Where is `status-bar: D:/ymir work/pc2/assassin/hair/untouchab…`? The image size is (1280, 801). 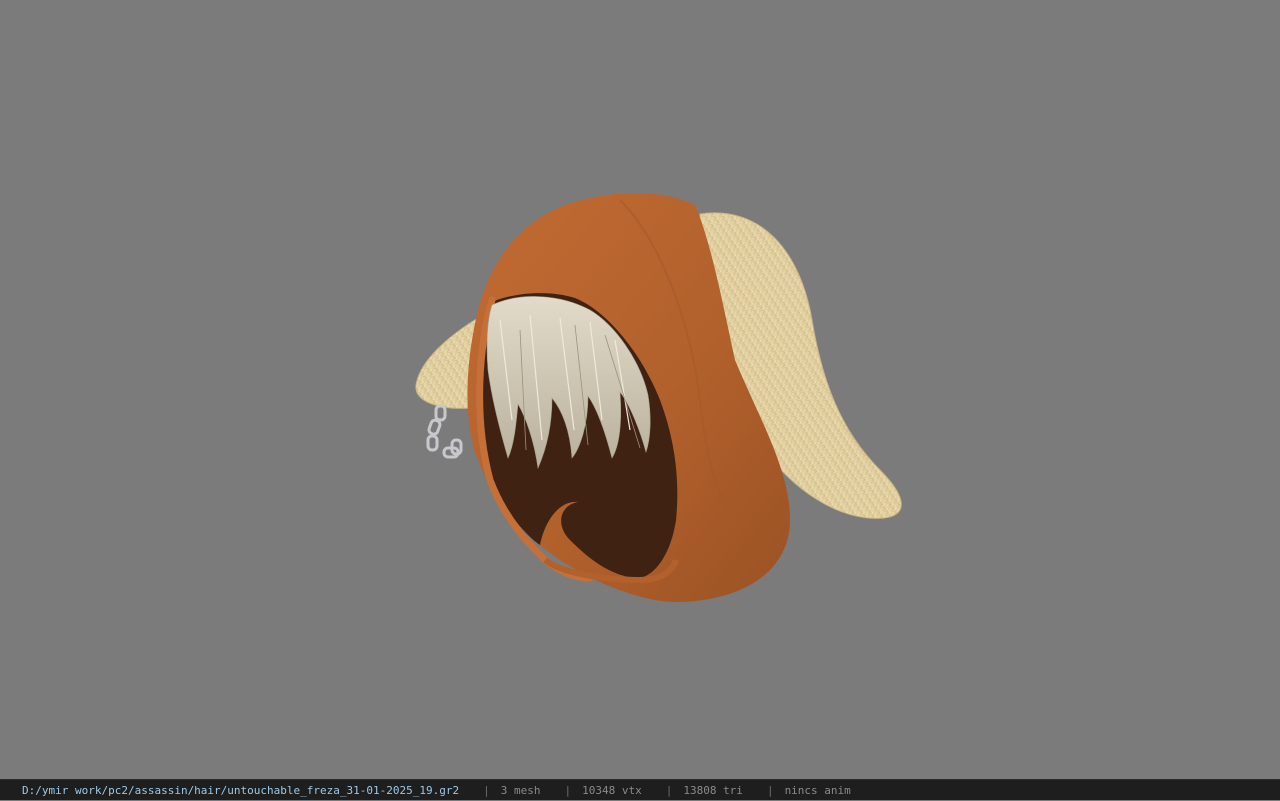 status-bar: D:/ymir work/pc2/assassin/hair/untouchab… is located at coordinates (640, 789).